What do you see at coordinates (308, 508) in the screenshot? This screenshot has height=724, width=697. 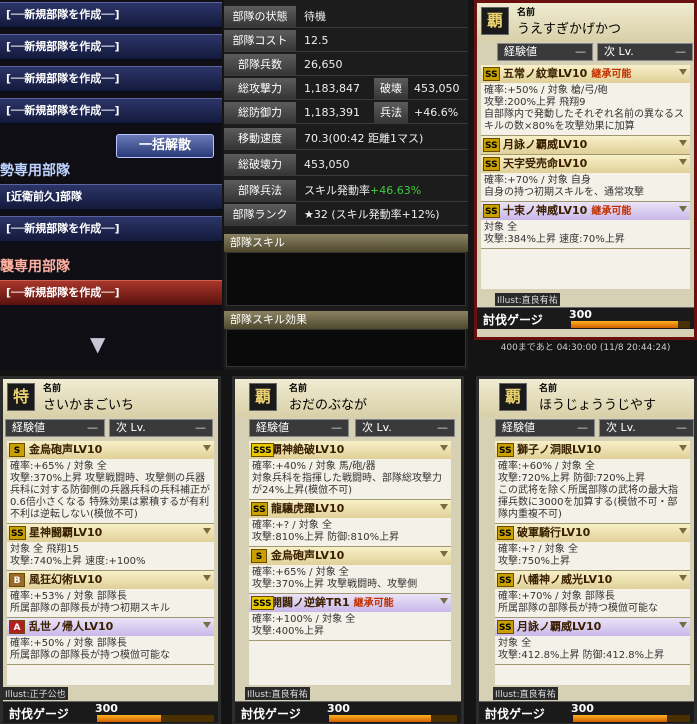 I see `skill-name: 龍驤虎躍LV10` at bounding box center [308, 508].